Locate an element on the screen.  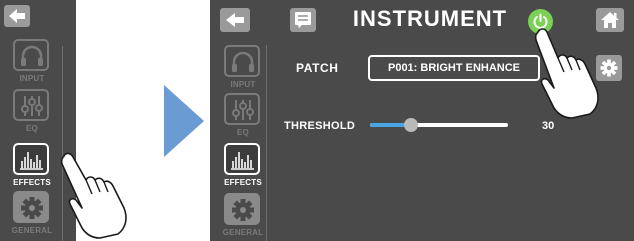
patch-label: PATCH is located at coordinates (317, 68).